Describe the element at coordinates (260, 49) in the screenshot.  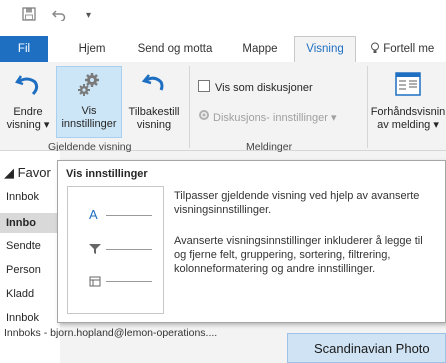
I see `tab-folder: Mappe` at that location.